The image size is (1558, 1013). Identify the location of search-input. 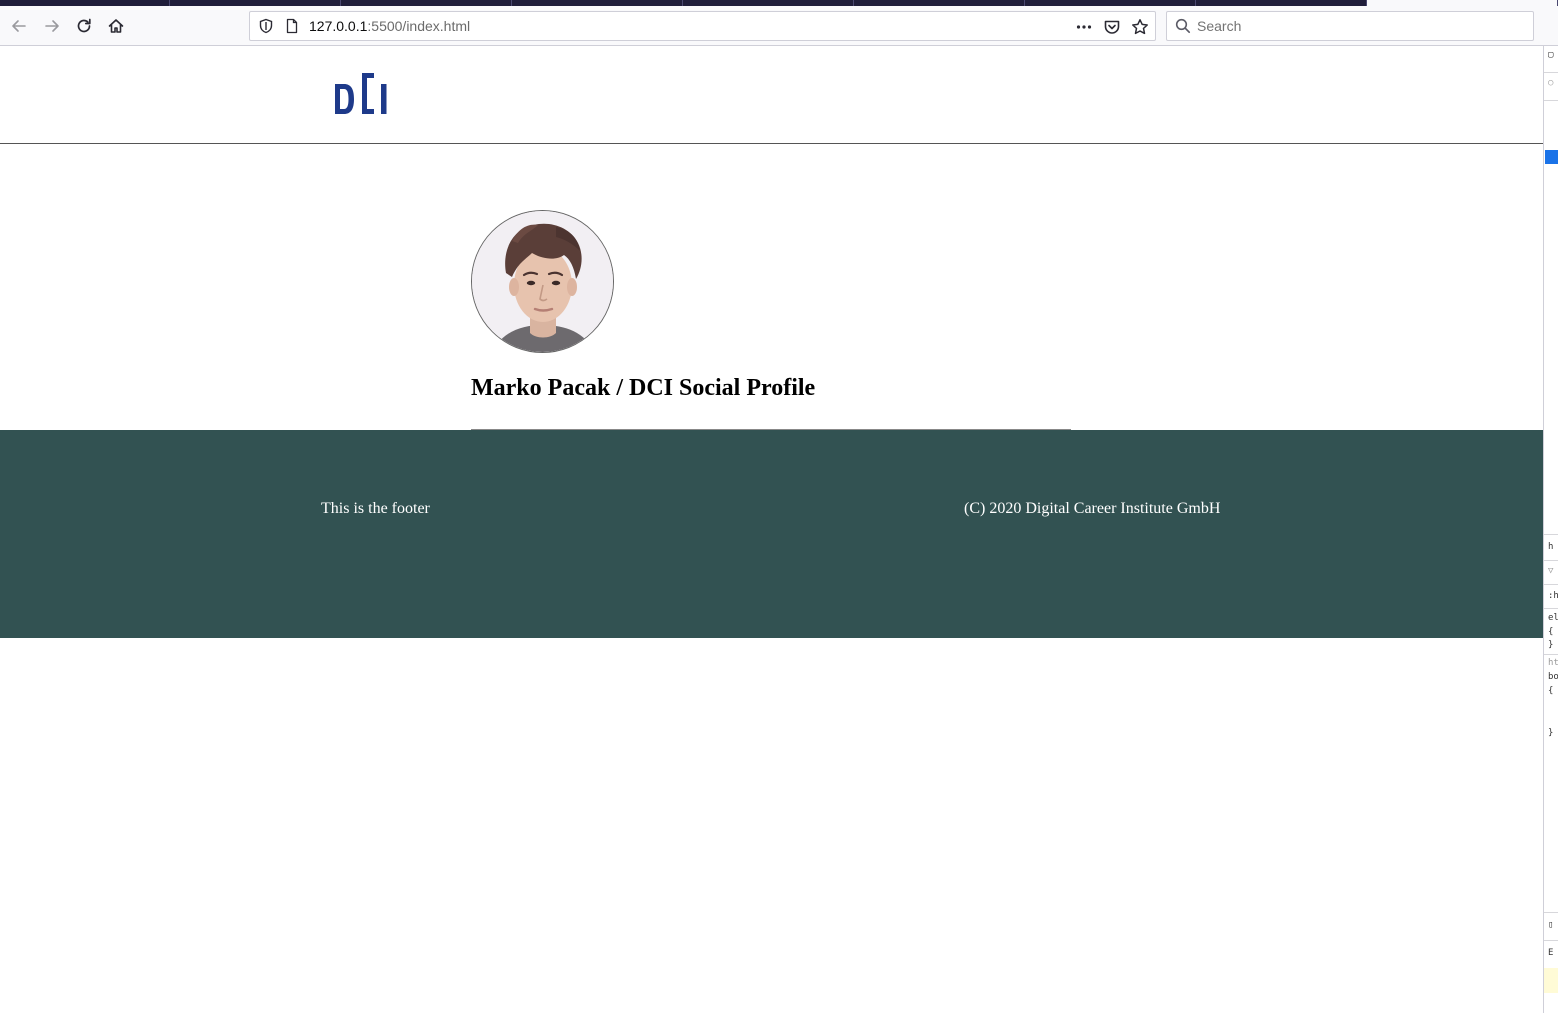
(1357, 26).